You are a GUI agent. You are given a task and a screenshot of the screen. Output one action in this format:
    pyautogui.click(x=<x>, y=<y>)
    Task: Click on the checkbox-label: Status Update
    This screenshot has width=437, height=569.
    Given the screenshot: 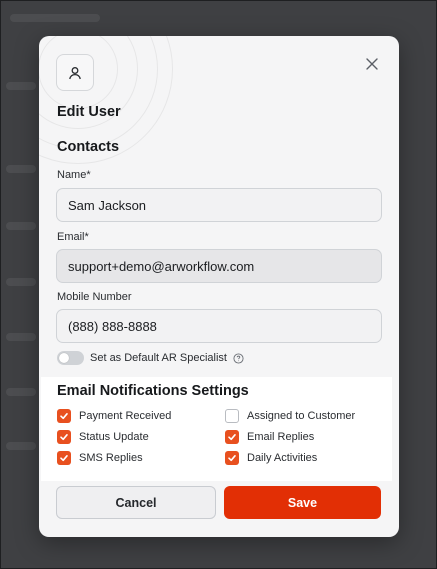 What is the action you would take?
    pyautogui.click(x=114, y=437)
    